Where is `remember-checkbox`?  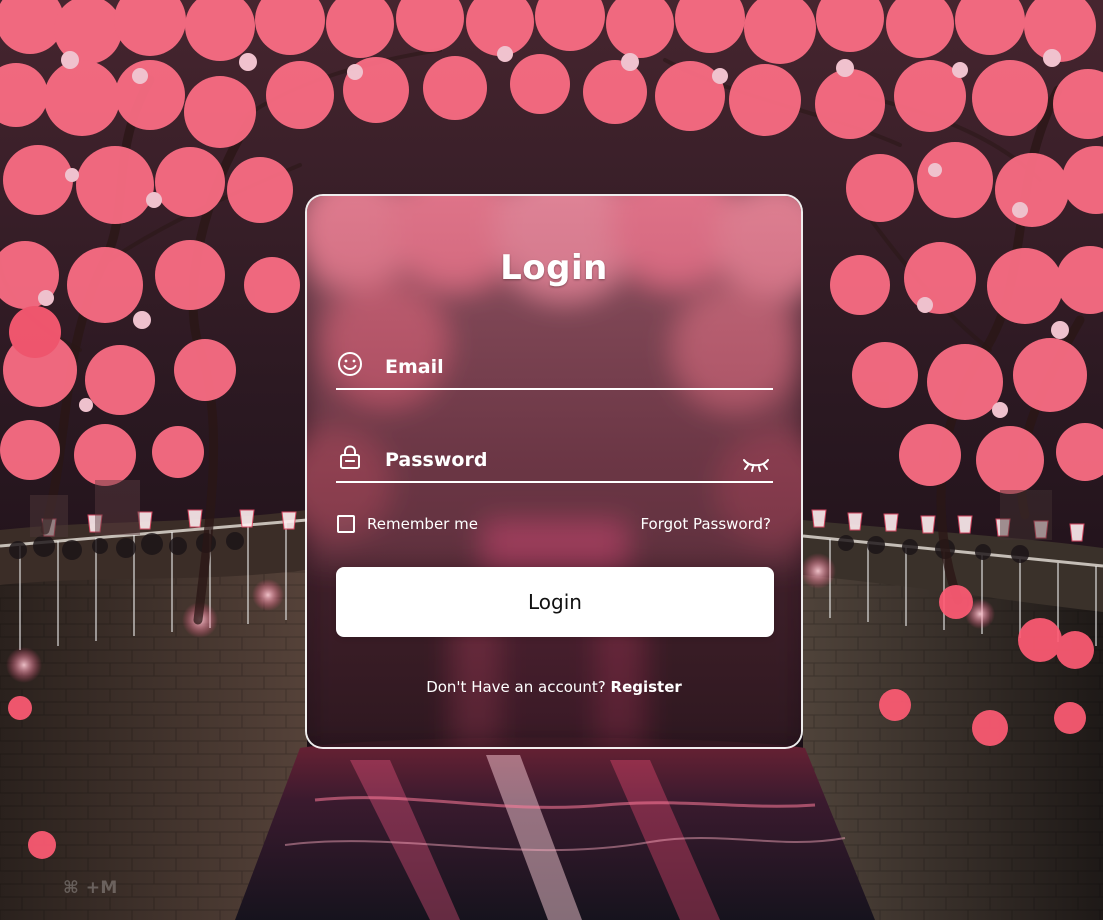 remember-checkbox is located at coordinates (346, 524).